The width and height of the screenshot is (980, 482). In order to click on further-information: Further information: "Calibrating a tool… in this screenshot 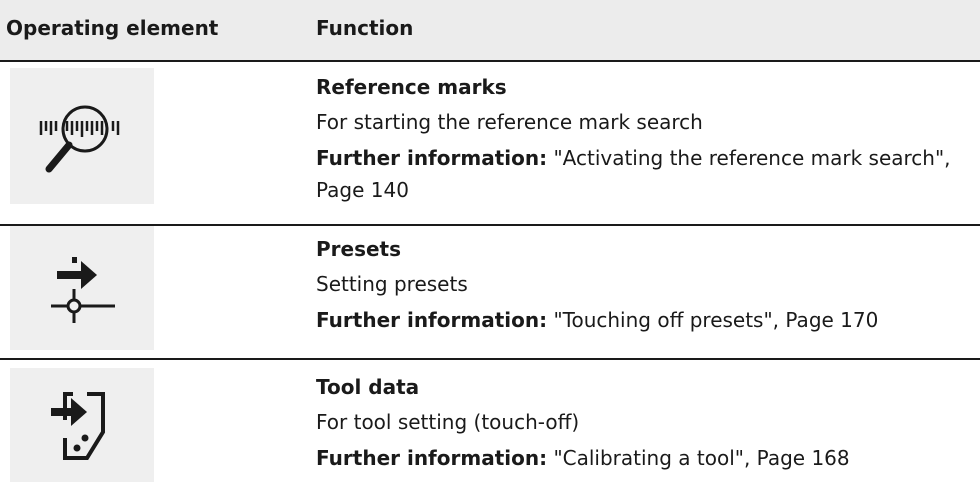, I will do `click(643, 458)`.